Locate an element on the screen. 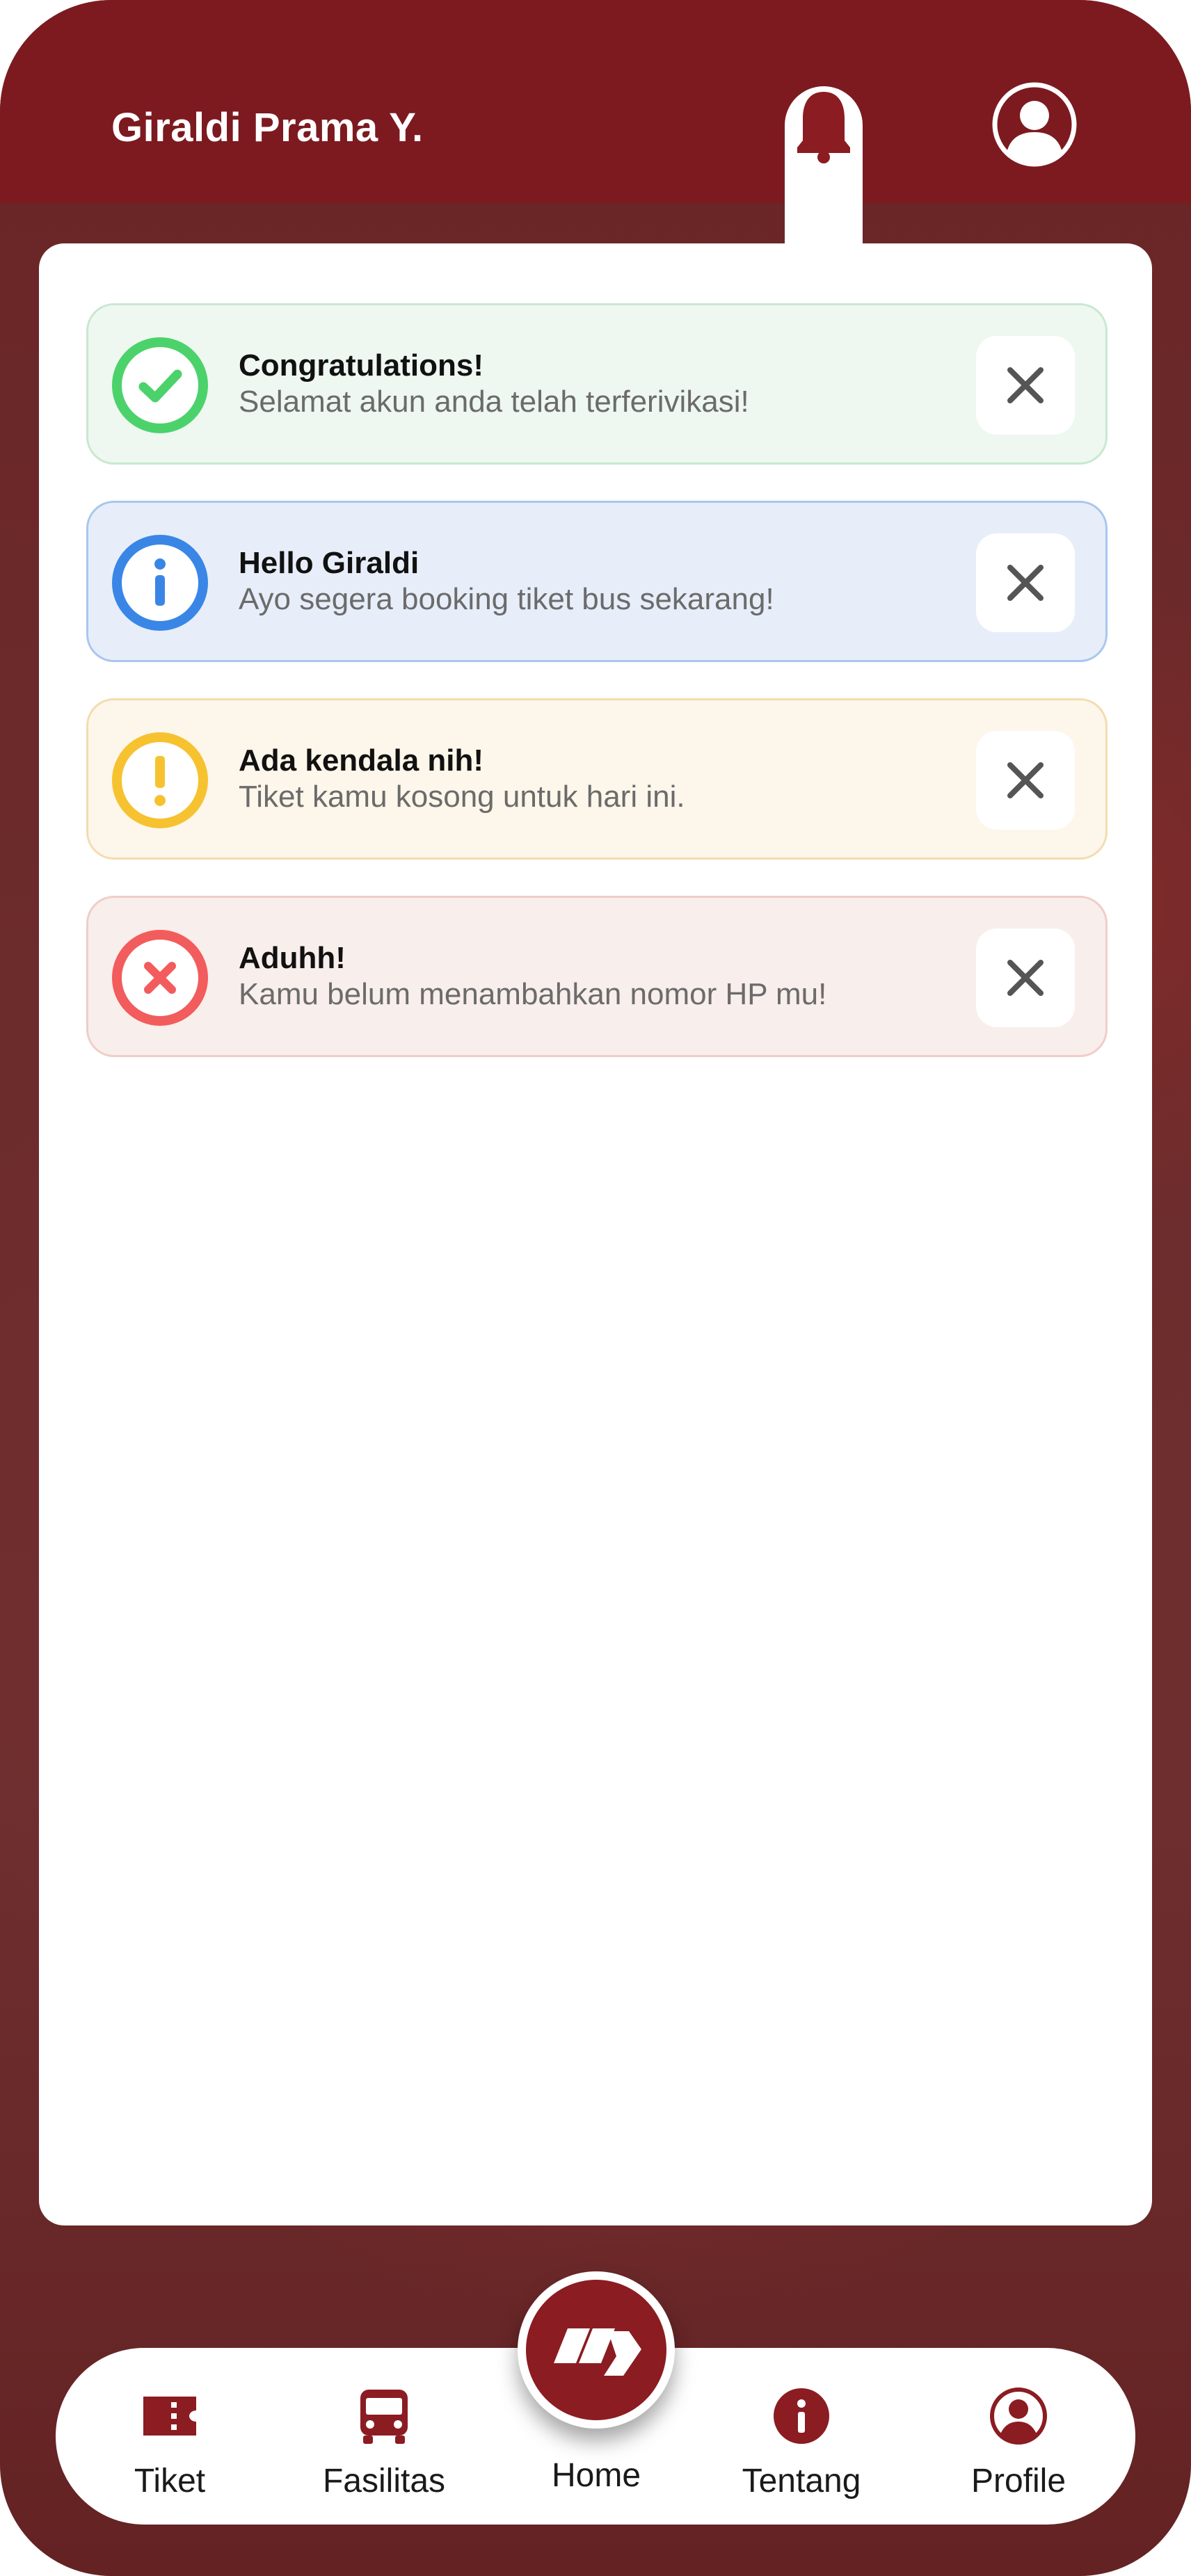 This screenshot has width=1191, height=2576. info-circle-icon is located at coordinates (160, 583).